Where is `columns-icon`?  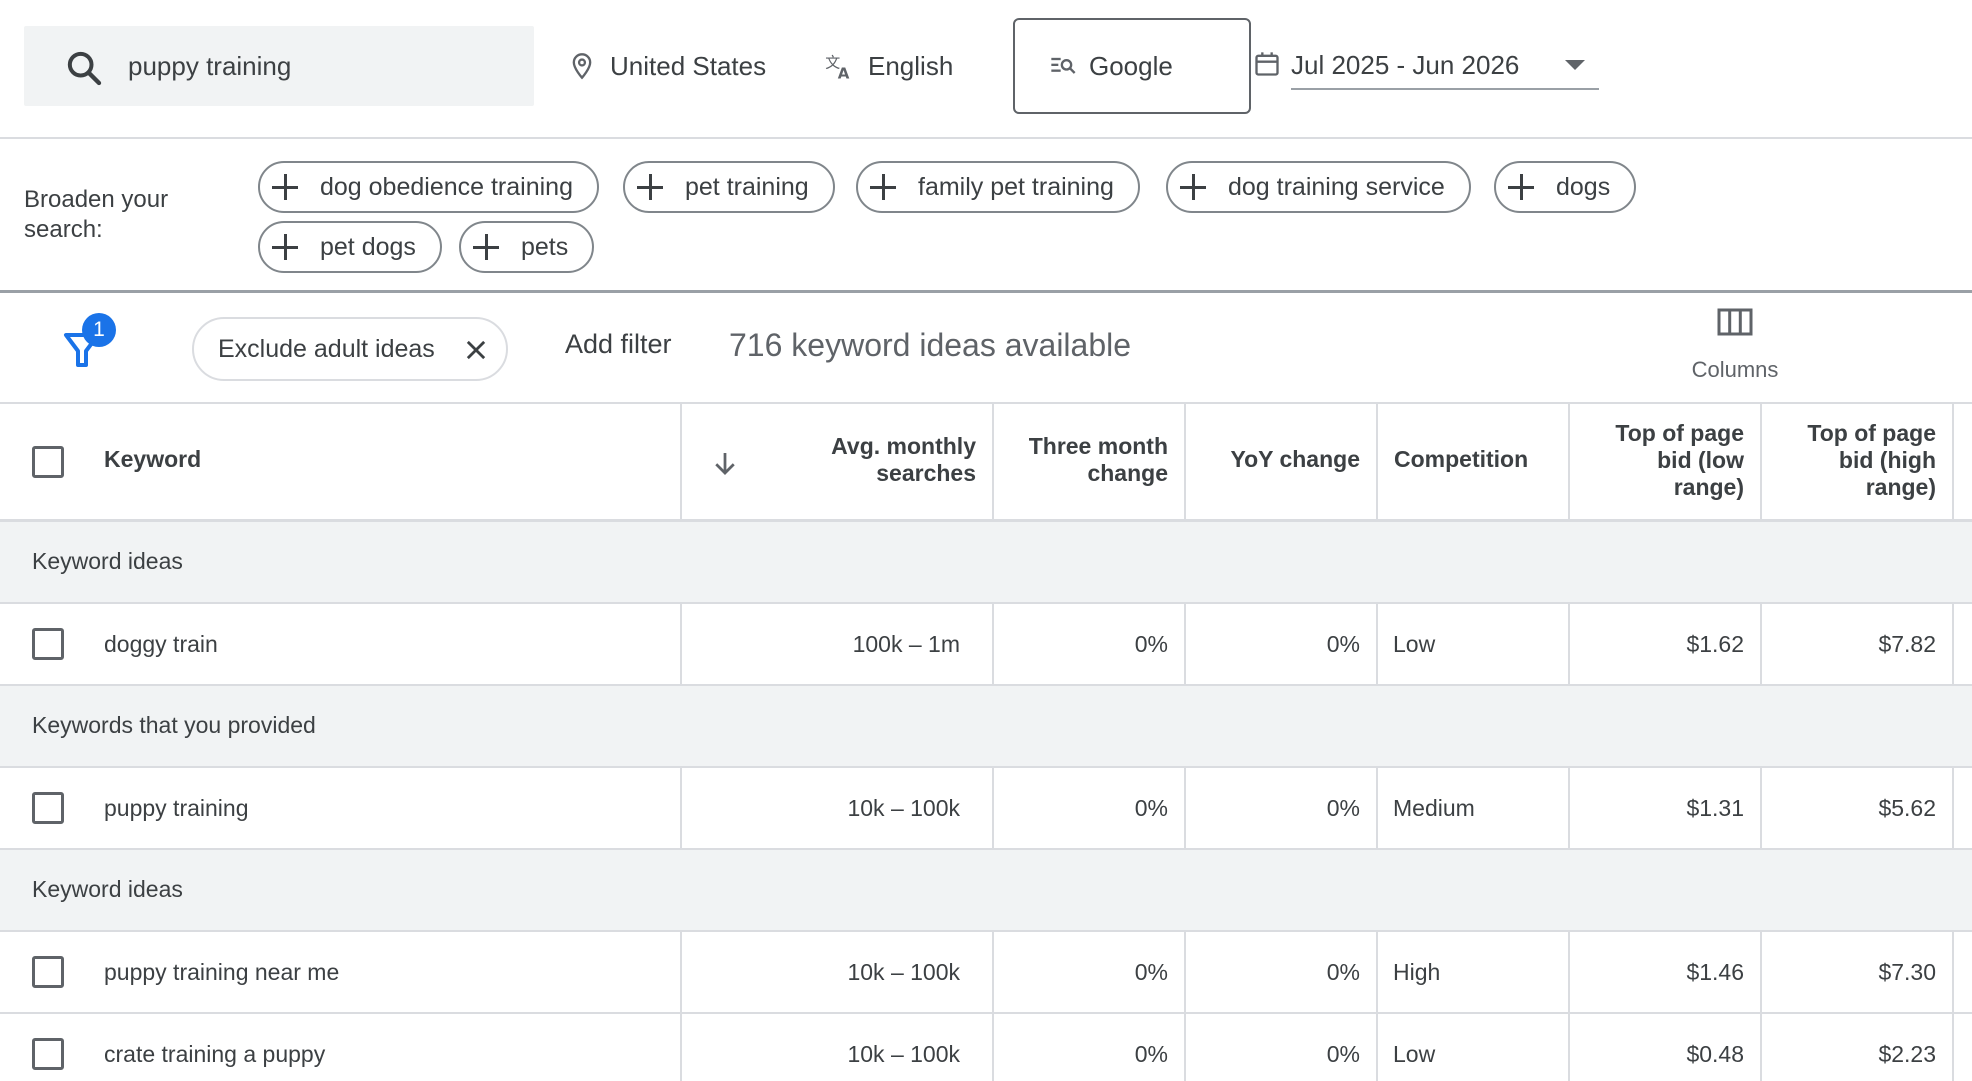 columns-icon is located at coordinates (1735, 322).